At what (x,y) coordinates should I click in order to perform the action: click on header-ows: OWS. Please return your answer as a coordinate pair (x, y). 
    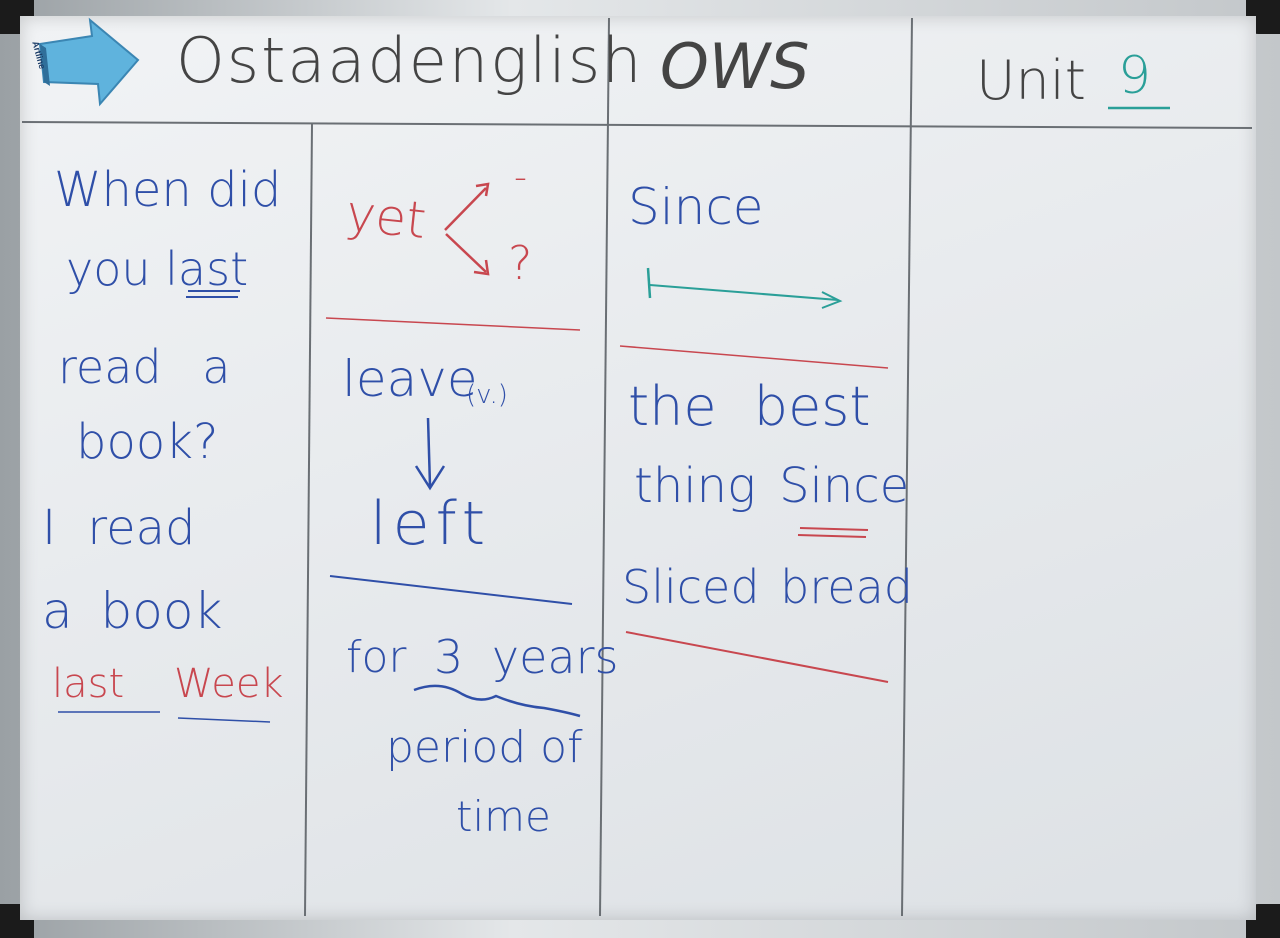
    Looking at the image, I should click on (735, 66).